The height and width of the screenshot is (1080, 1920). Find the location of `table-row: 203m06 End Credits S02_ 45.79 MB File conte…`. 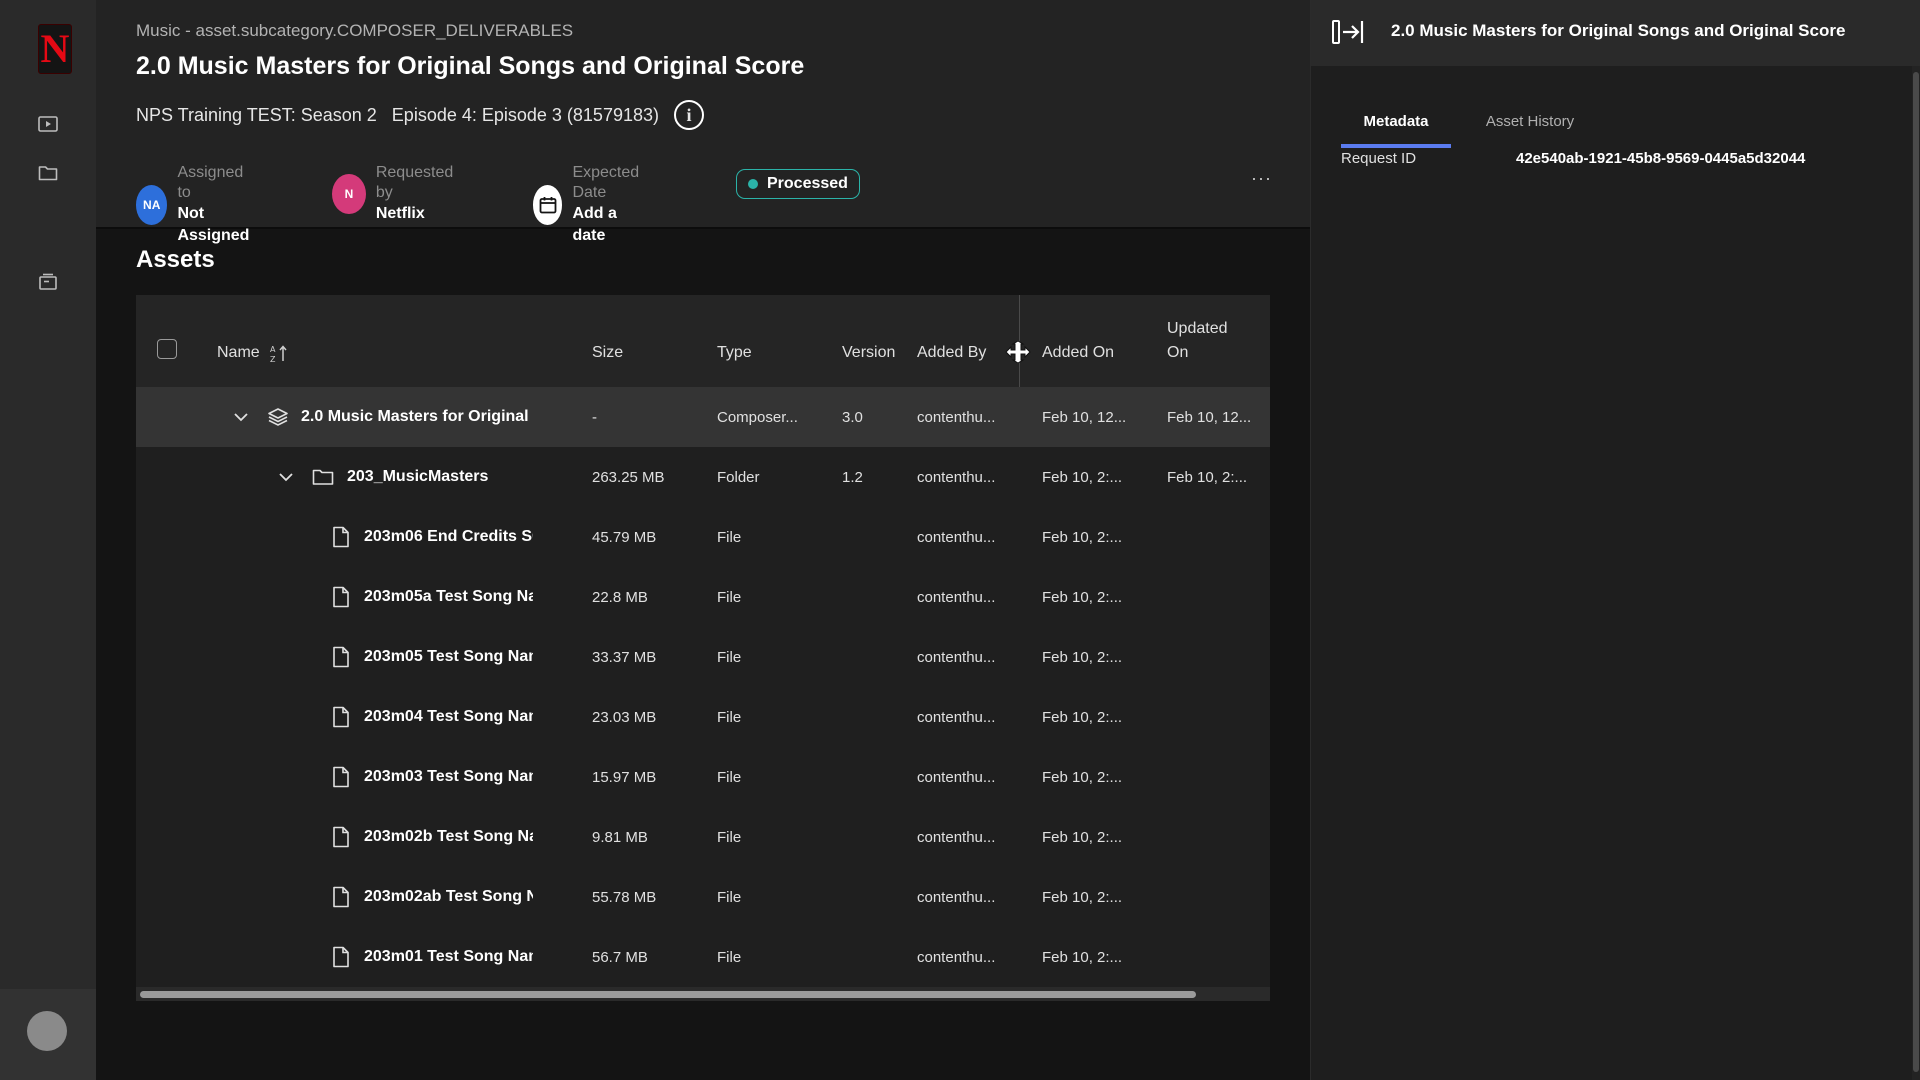

table-row: 203m06 End Credits S02_ 45.79 MB File conte… is located at coordinates (703, 537).